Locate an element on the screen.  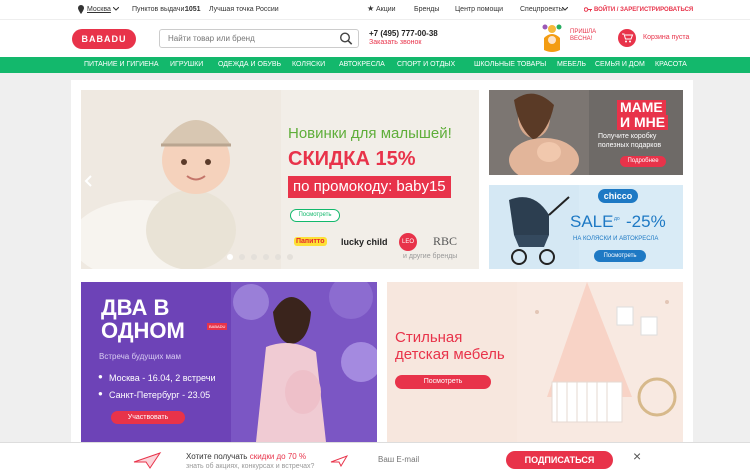
nav-item-school: ШКОЛЬНЫЕ ТОВАРЫ is located at coordinates (510, 64).